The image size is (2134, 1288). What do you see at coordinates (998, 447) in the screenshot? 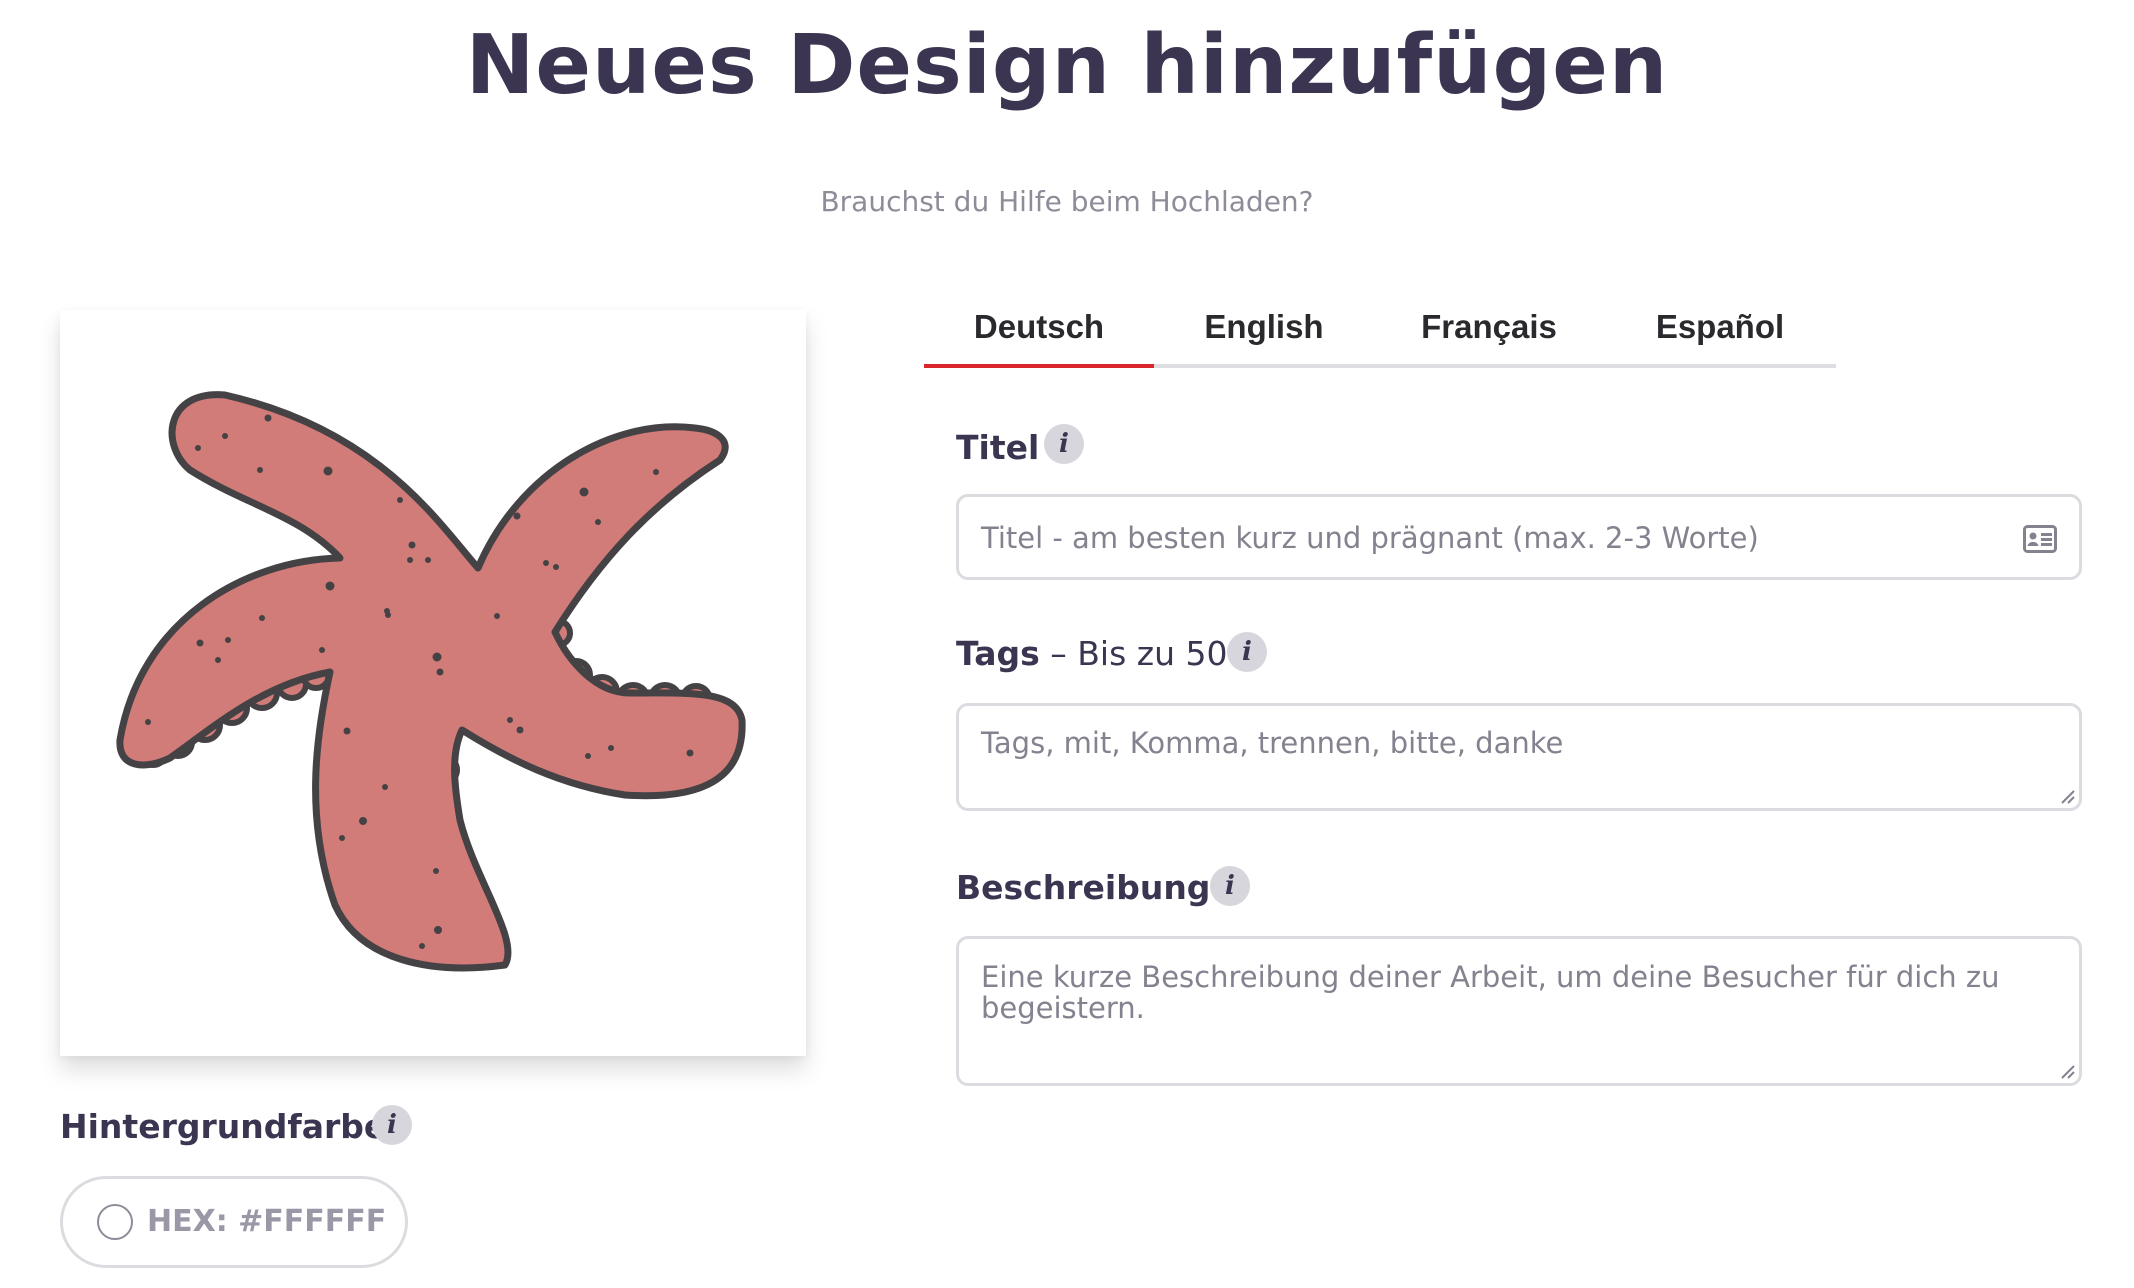
I see `title-label: Titel` at bounding box center [998, 447].